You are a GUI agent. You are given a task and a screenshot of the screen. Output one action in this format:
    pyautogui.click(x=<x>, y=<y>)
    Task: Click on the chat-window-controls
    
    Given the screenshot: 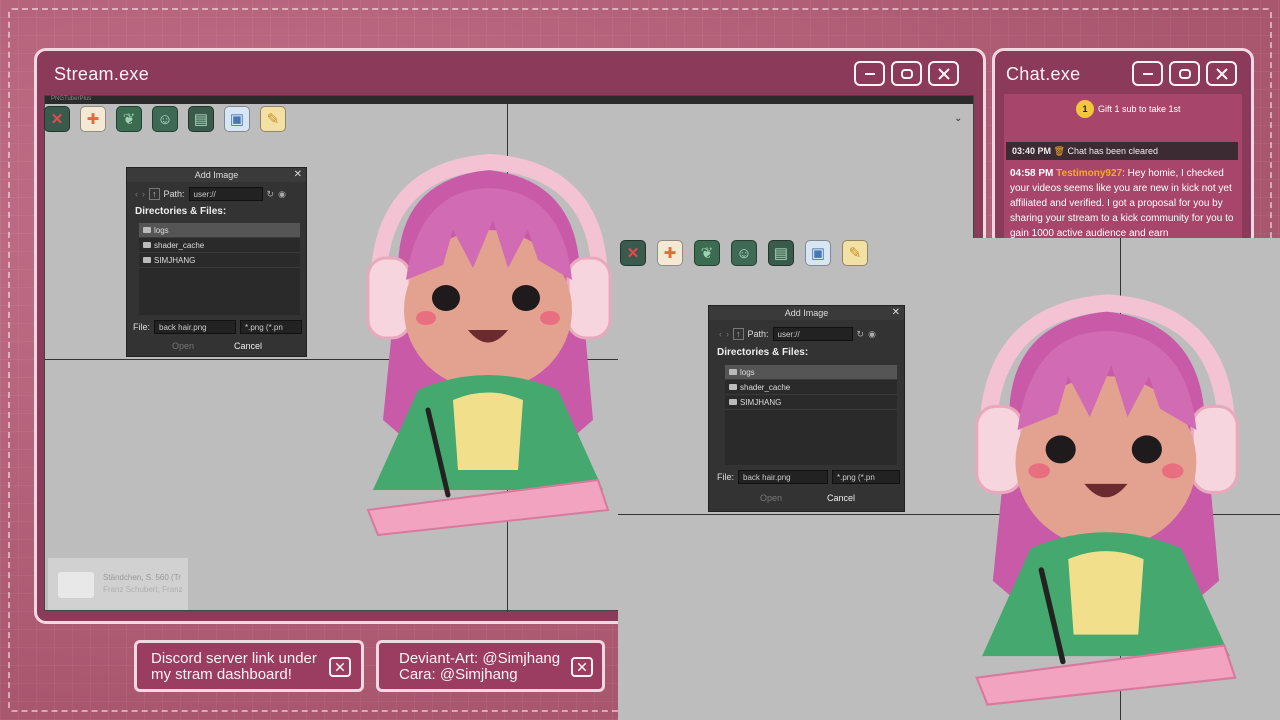 What is the action you would take?
    pyautogui.click(x=1184, y=73)
    